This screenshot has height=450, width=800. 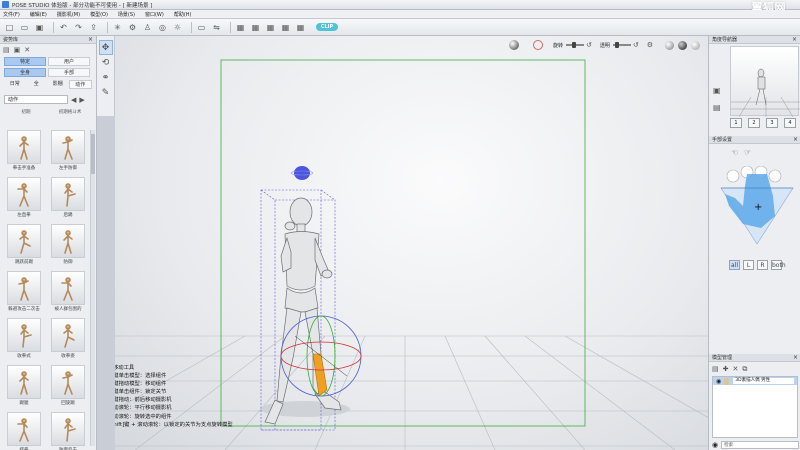 What do you see at coordinates (162, 27) in the screenshot?
I see `ground-icon: ◎` at bounding box center [162, 27].